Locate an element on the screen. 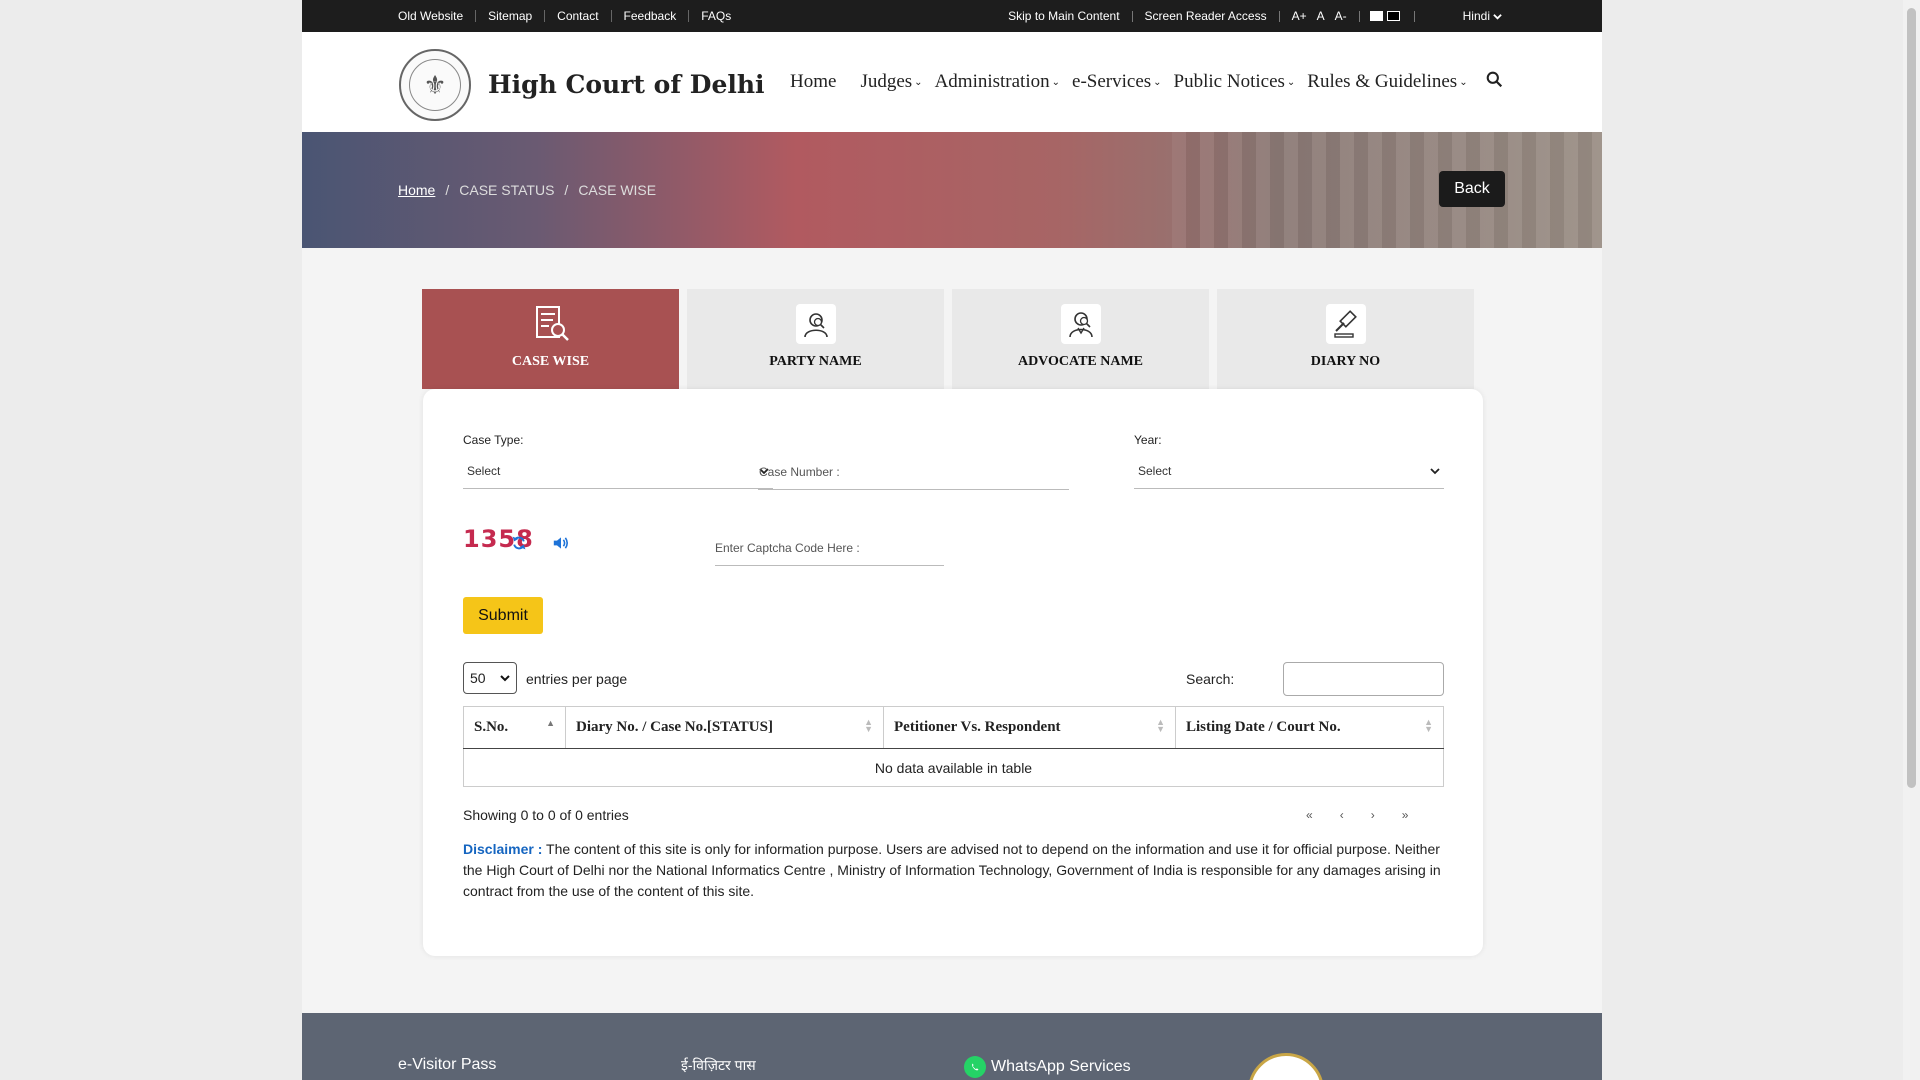 The height and width of the screenshot is (1080, 1920). tab-case-wise: CASE WISE is located at coordinates (550, 346).